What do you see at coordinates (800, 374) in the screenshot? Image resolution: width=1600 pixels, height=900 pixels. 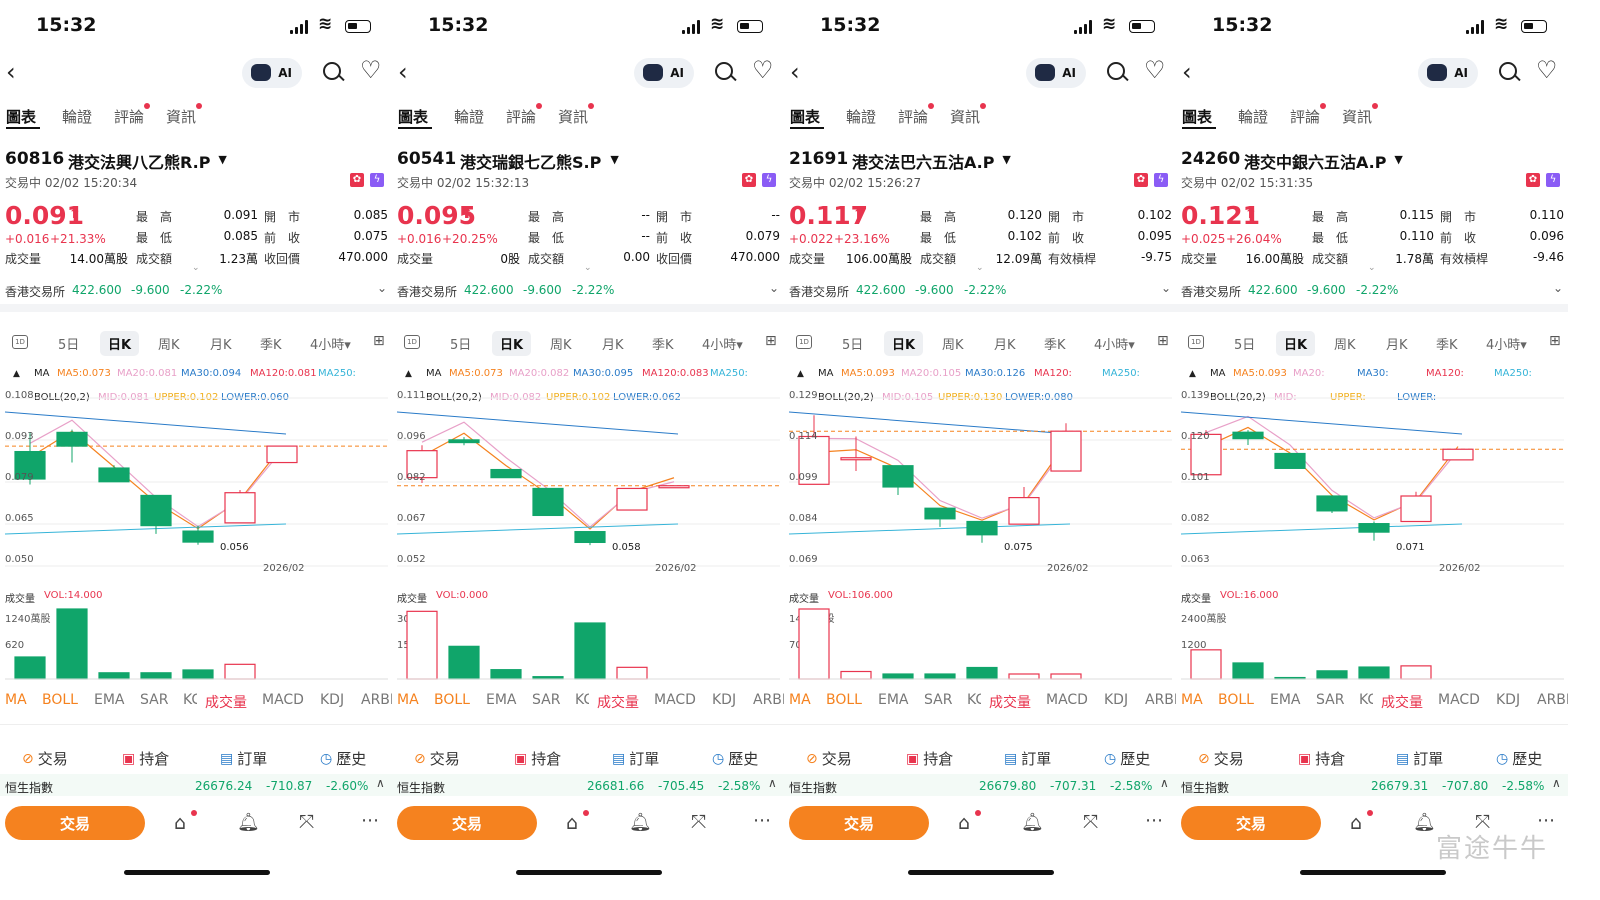 I see `collapse-ma-icon: ▲` at bounding box center [800, 374].